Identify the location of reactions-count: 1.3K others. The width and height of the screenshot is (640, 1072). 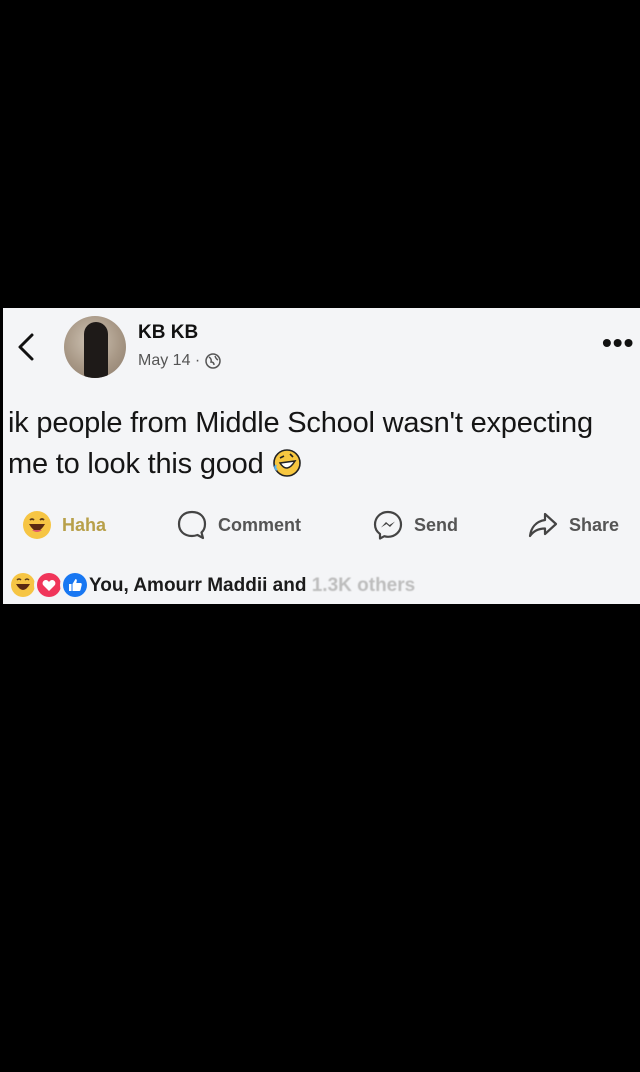
(363, 585).